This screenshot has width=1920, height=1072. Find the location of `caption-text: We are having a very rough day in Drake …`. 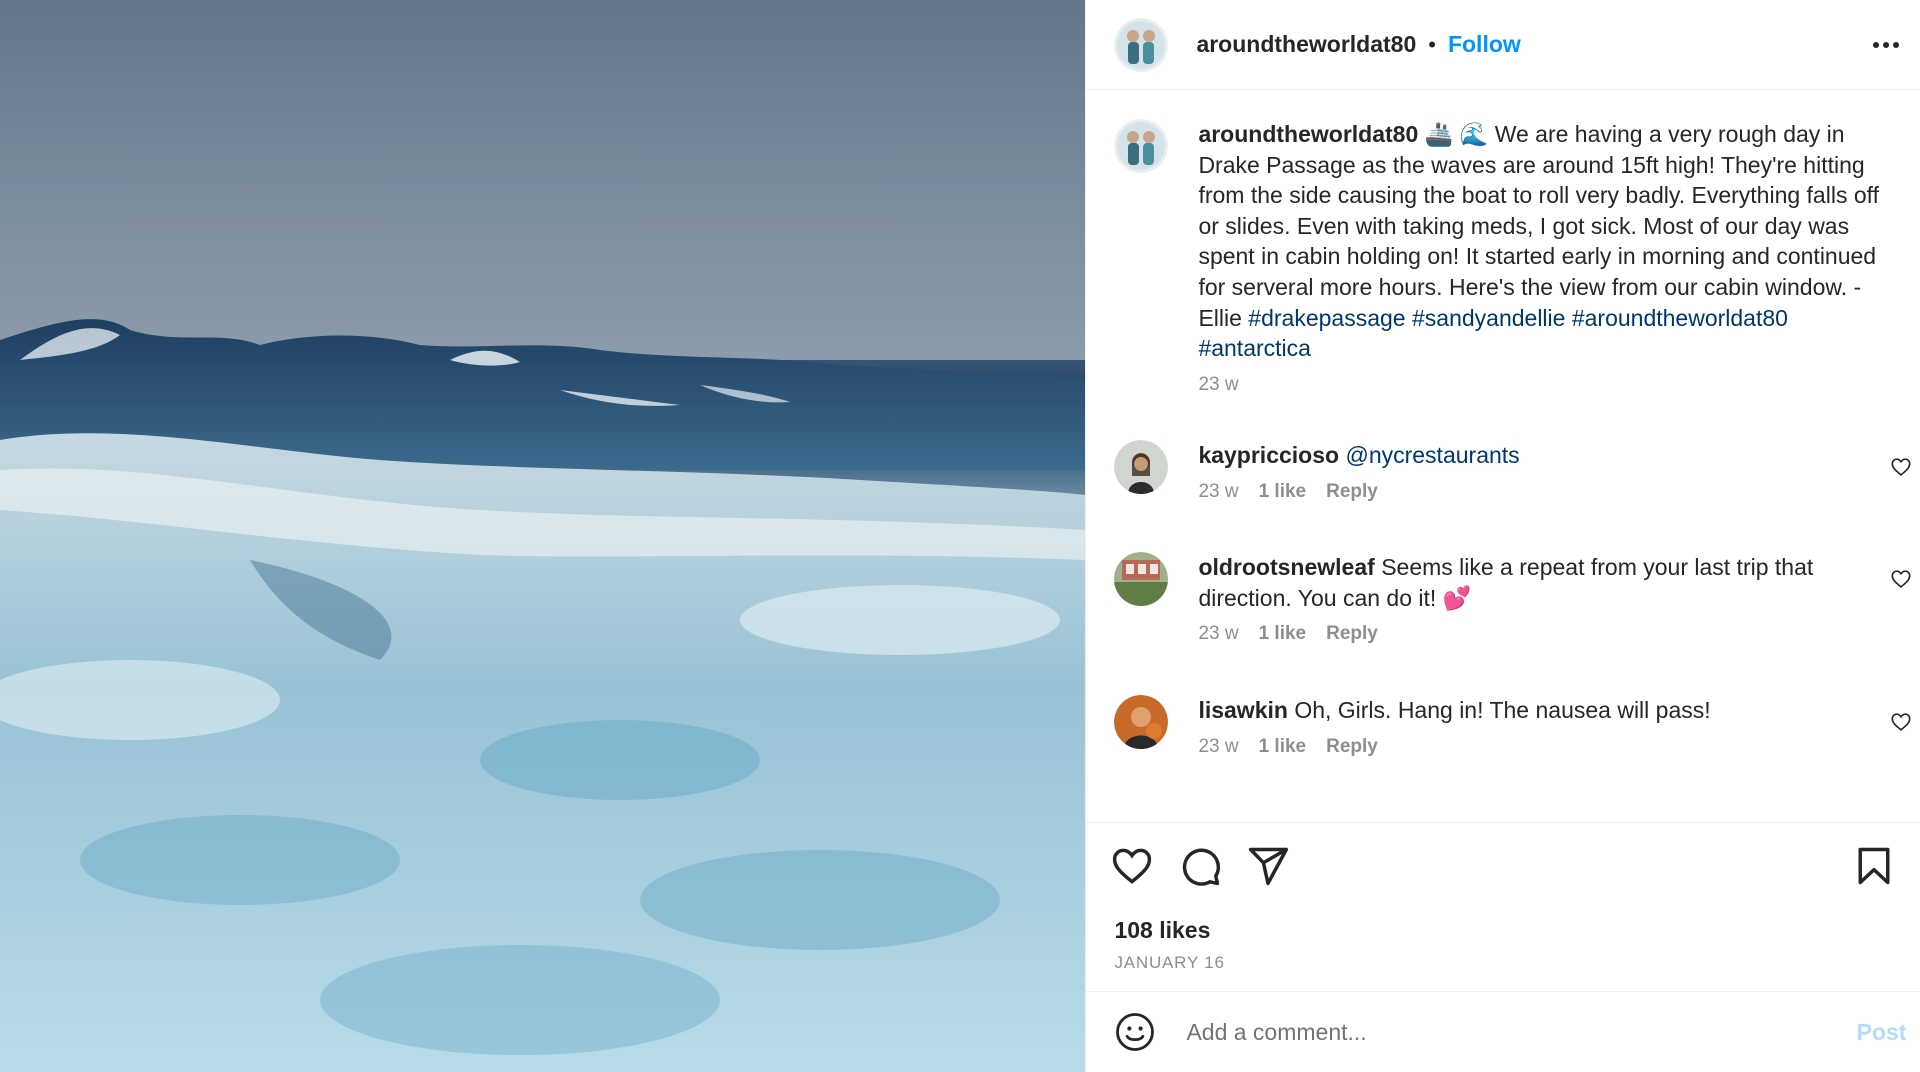

caption-text: We are having a very rough day in Drake … is located at coordinates (1538, 226).